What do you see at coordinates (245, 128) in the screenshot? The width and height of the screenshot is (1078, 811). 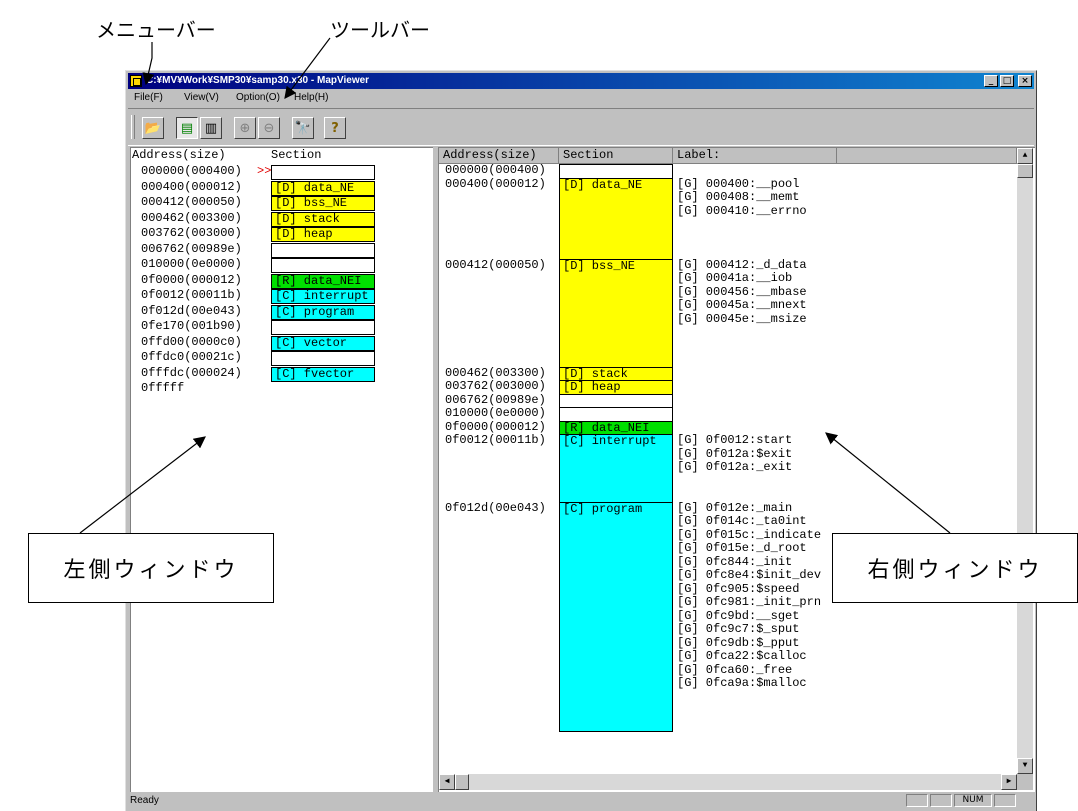 I see `zoom-in-button: ⊕` at bounding box center [245, 128].